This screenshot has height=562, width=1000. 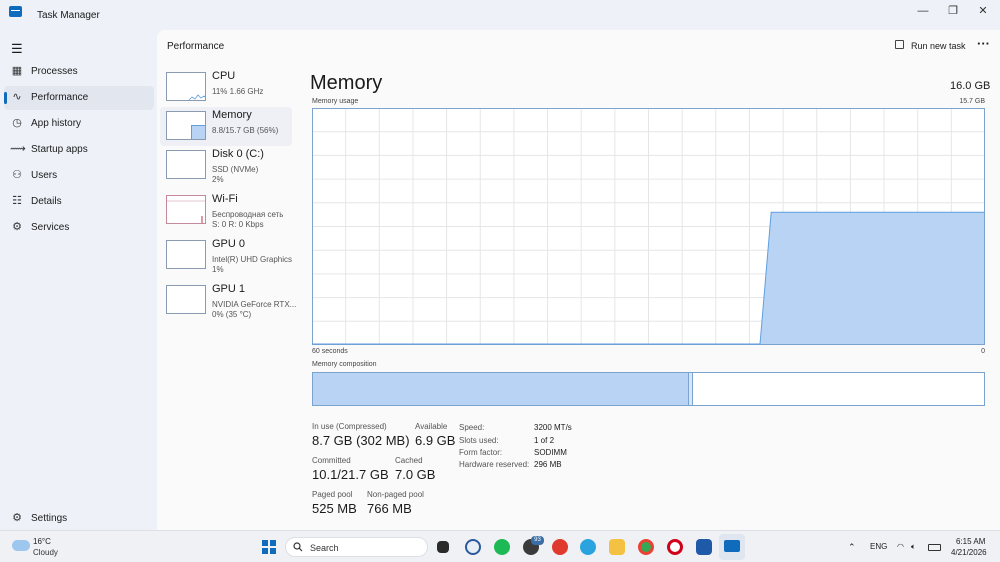 I want to click on nav-item-startup-apps: ⟿ Startup apps, so click(x=79, y=150).